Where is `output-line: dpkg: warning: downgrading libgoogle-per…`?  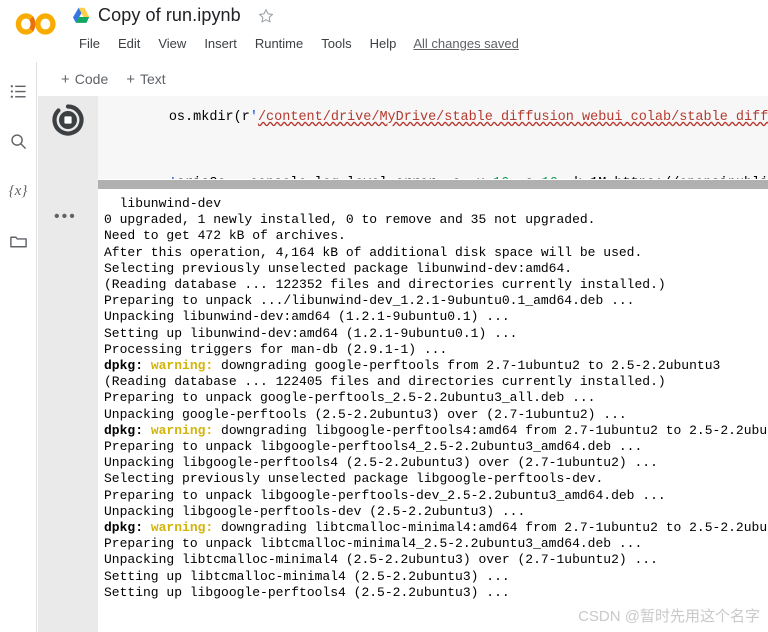
output-line: dpkg: warning: downgrading libgoogle-per… is located at coordinates (436, 431).